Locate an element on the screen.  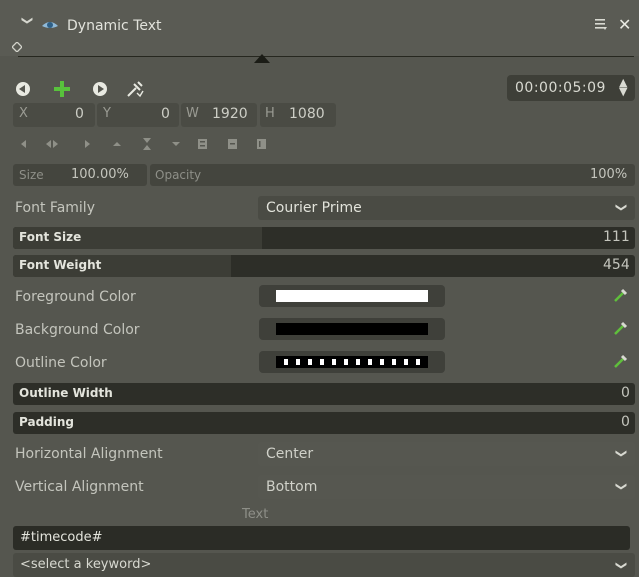
font-size-label: Font Size is located at coordinates (50, 237).